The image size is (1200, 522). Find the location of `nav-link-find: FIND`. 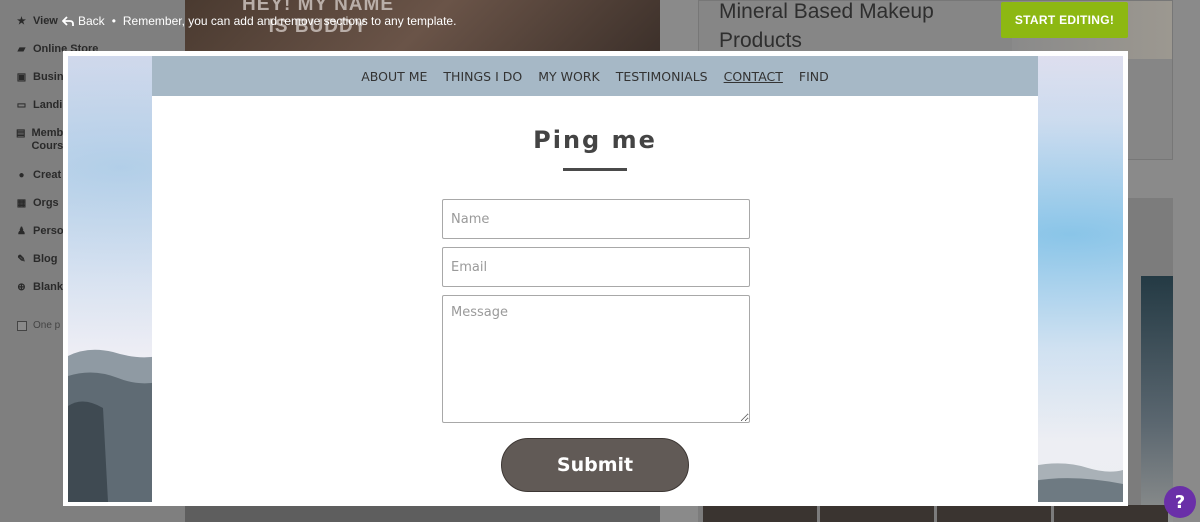

nav-link-find: FIND is located at coordinates (814, 76).